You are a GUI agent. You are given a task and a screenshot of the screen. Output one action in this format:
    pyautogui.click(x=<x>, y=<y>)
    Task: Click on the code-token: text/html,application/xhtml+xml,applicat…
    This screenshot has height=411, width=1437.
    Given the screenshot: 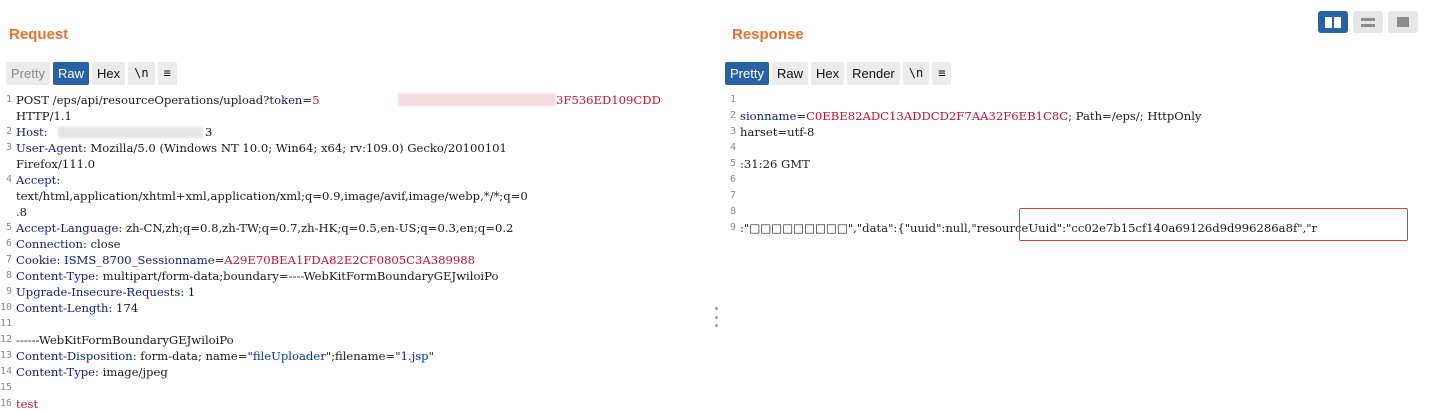 What is the action you would take?
    pyautogui.click(x=272, y=196)
    